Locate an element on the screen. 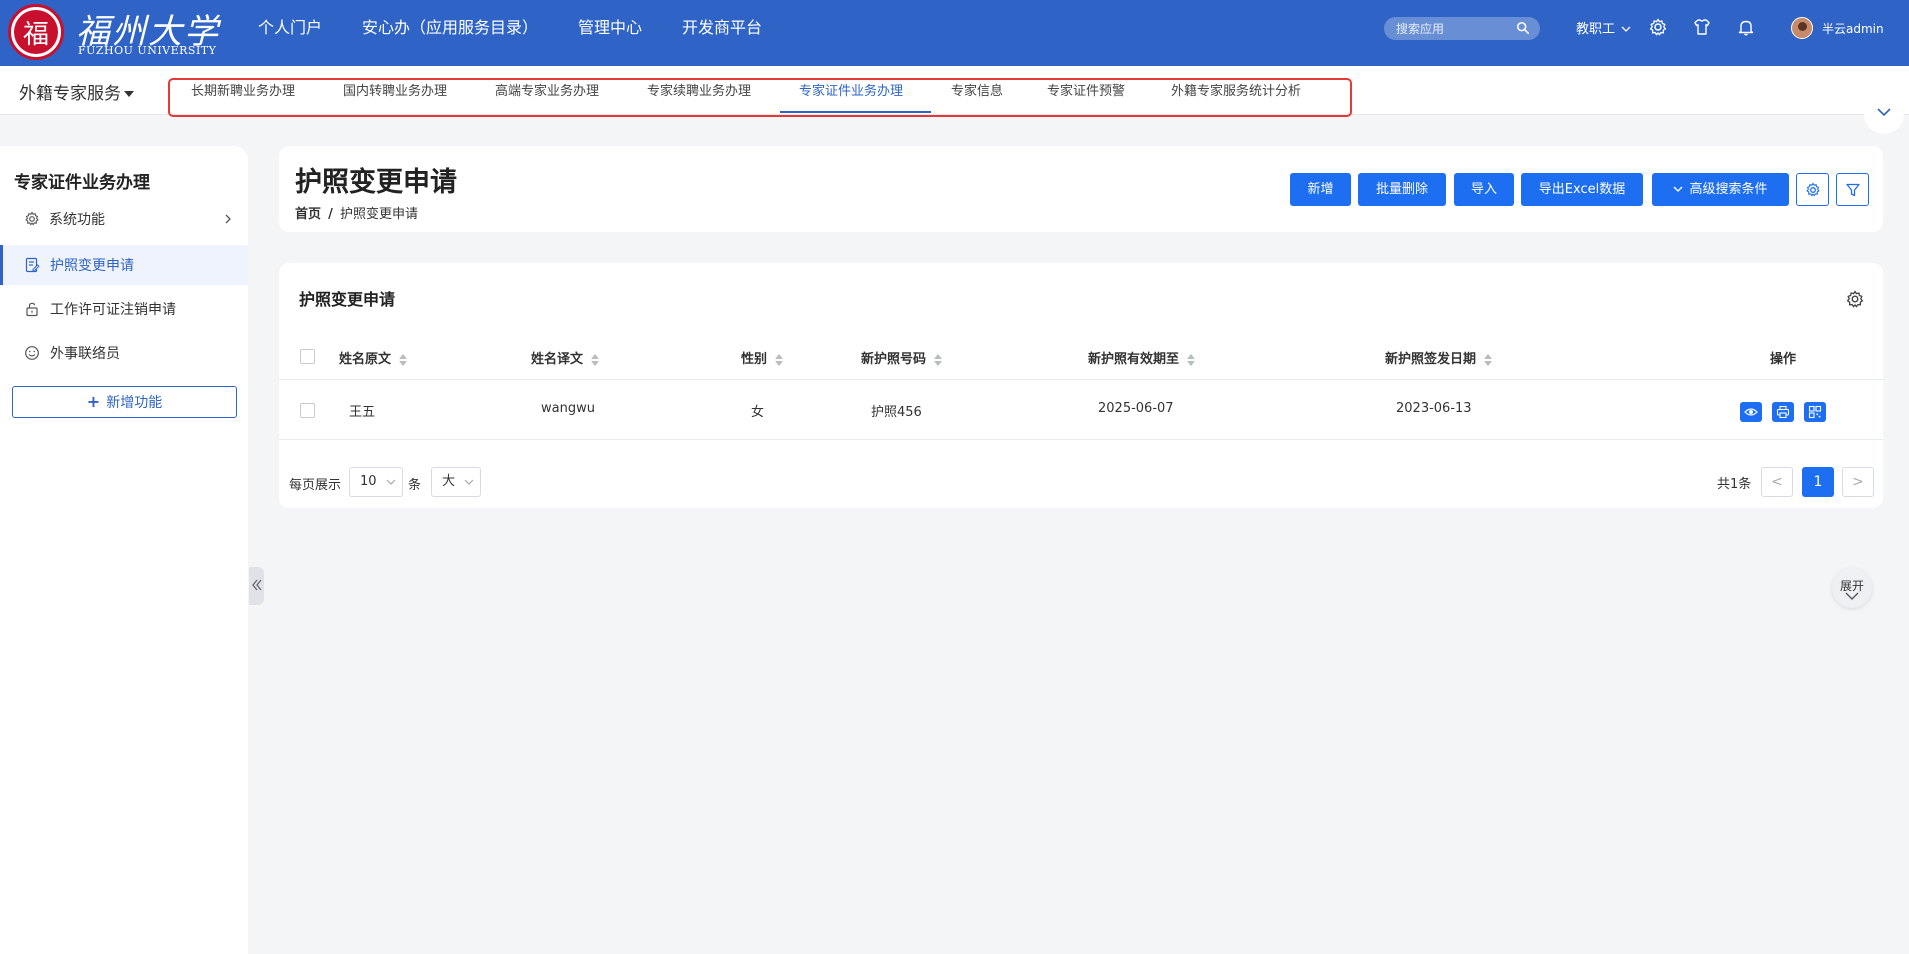  sidebar-title: 专家证件业务办理 is located at coordinates (82, 183).